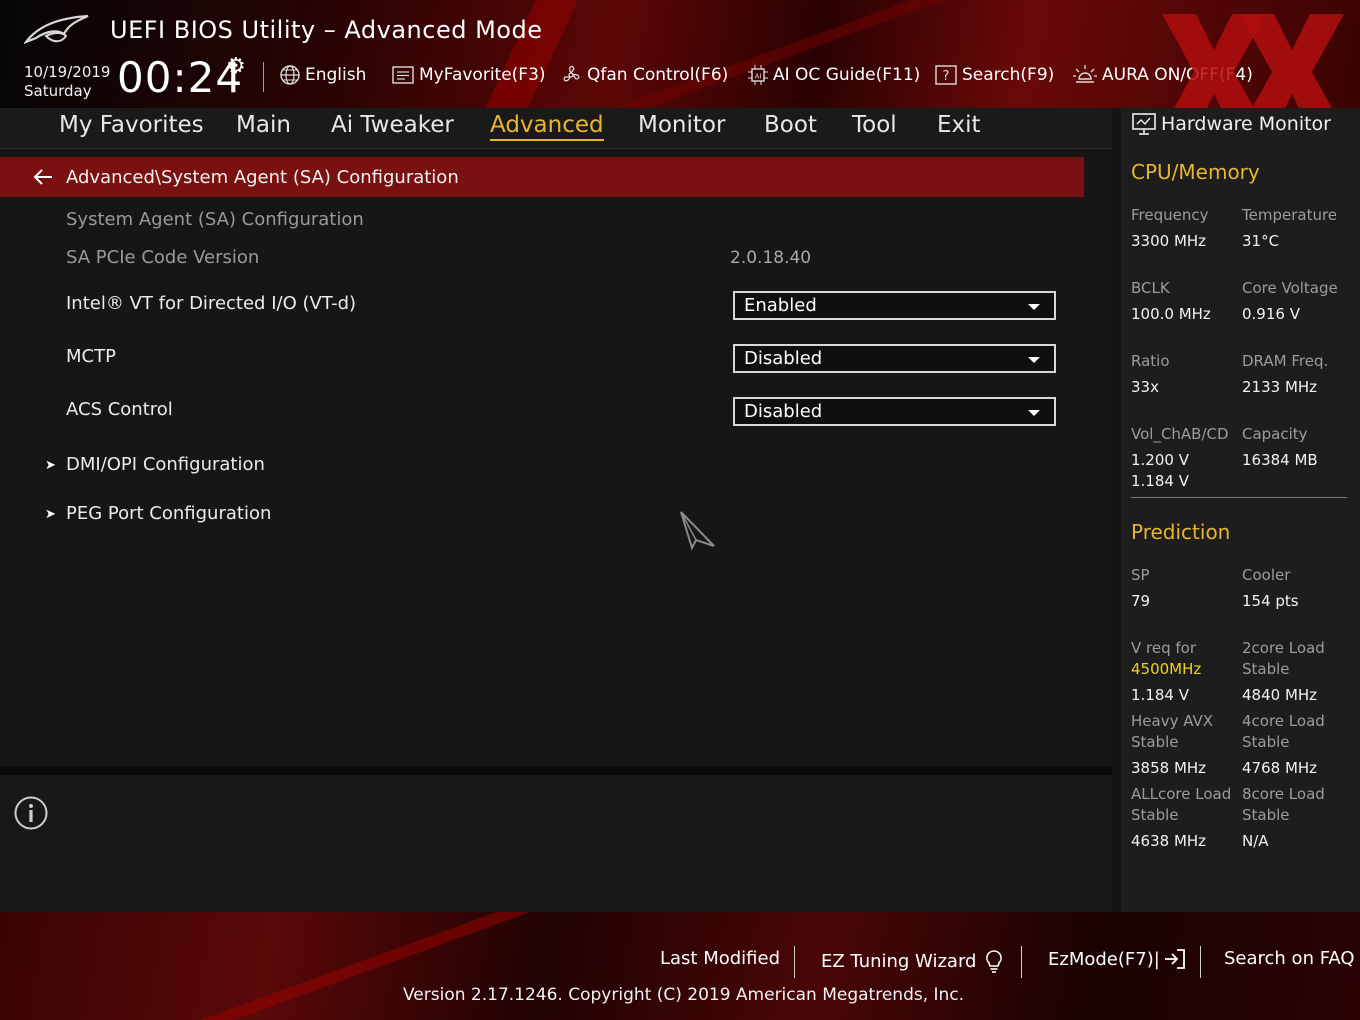  Describe the element at coordinates (1266, 742) in the screenshot. I see `core4-label-2: Stable` at that location.